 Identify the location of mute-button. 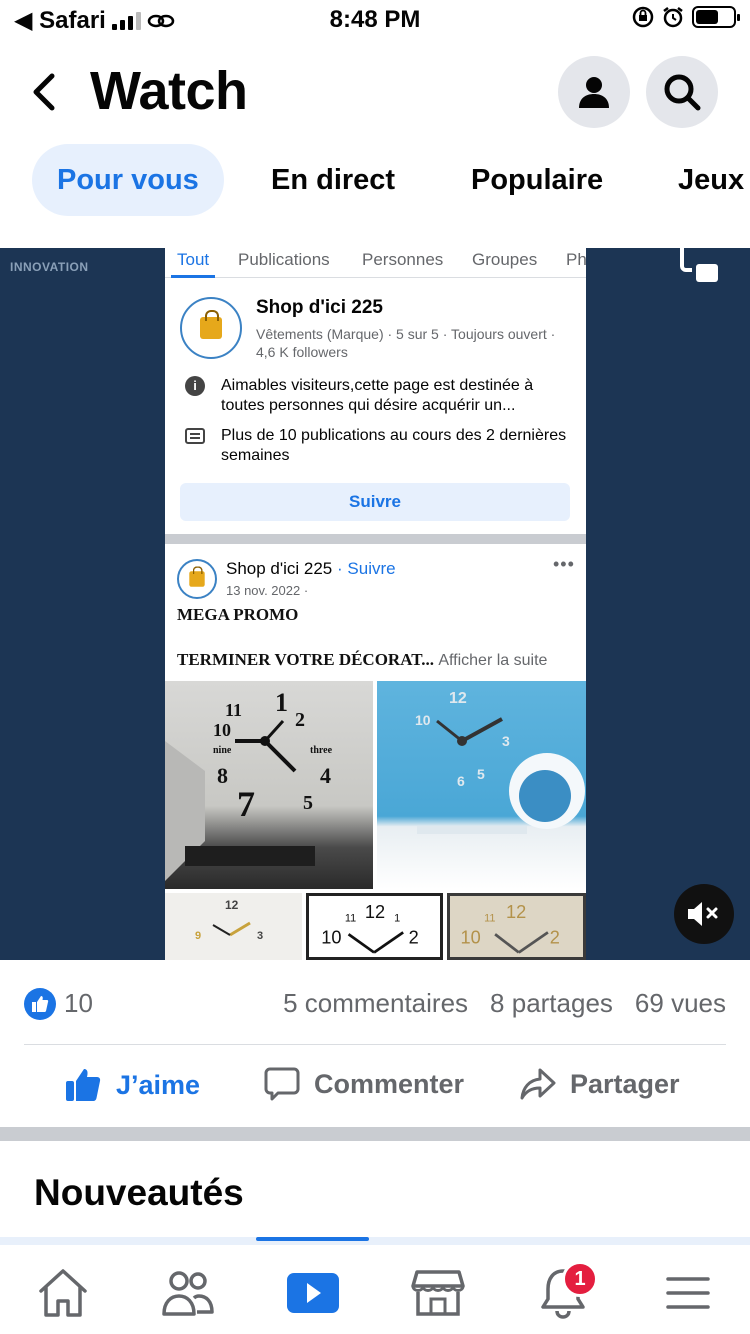
(704, 914).